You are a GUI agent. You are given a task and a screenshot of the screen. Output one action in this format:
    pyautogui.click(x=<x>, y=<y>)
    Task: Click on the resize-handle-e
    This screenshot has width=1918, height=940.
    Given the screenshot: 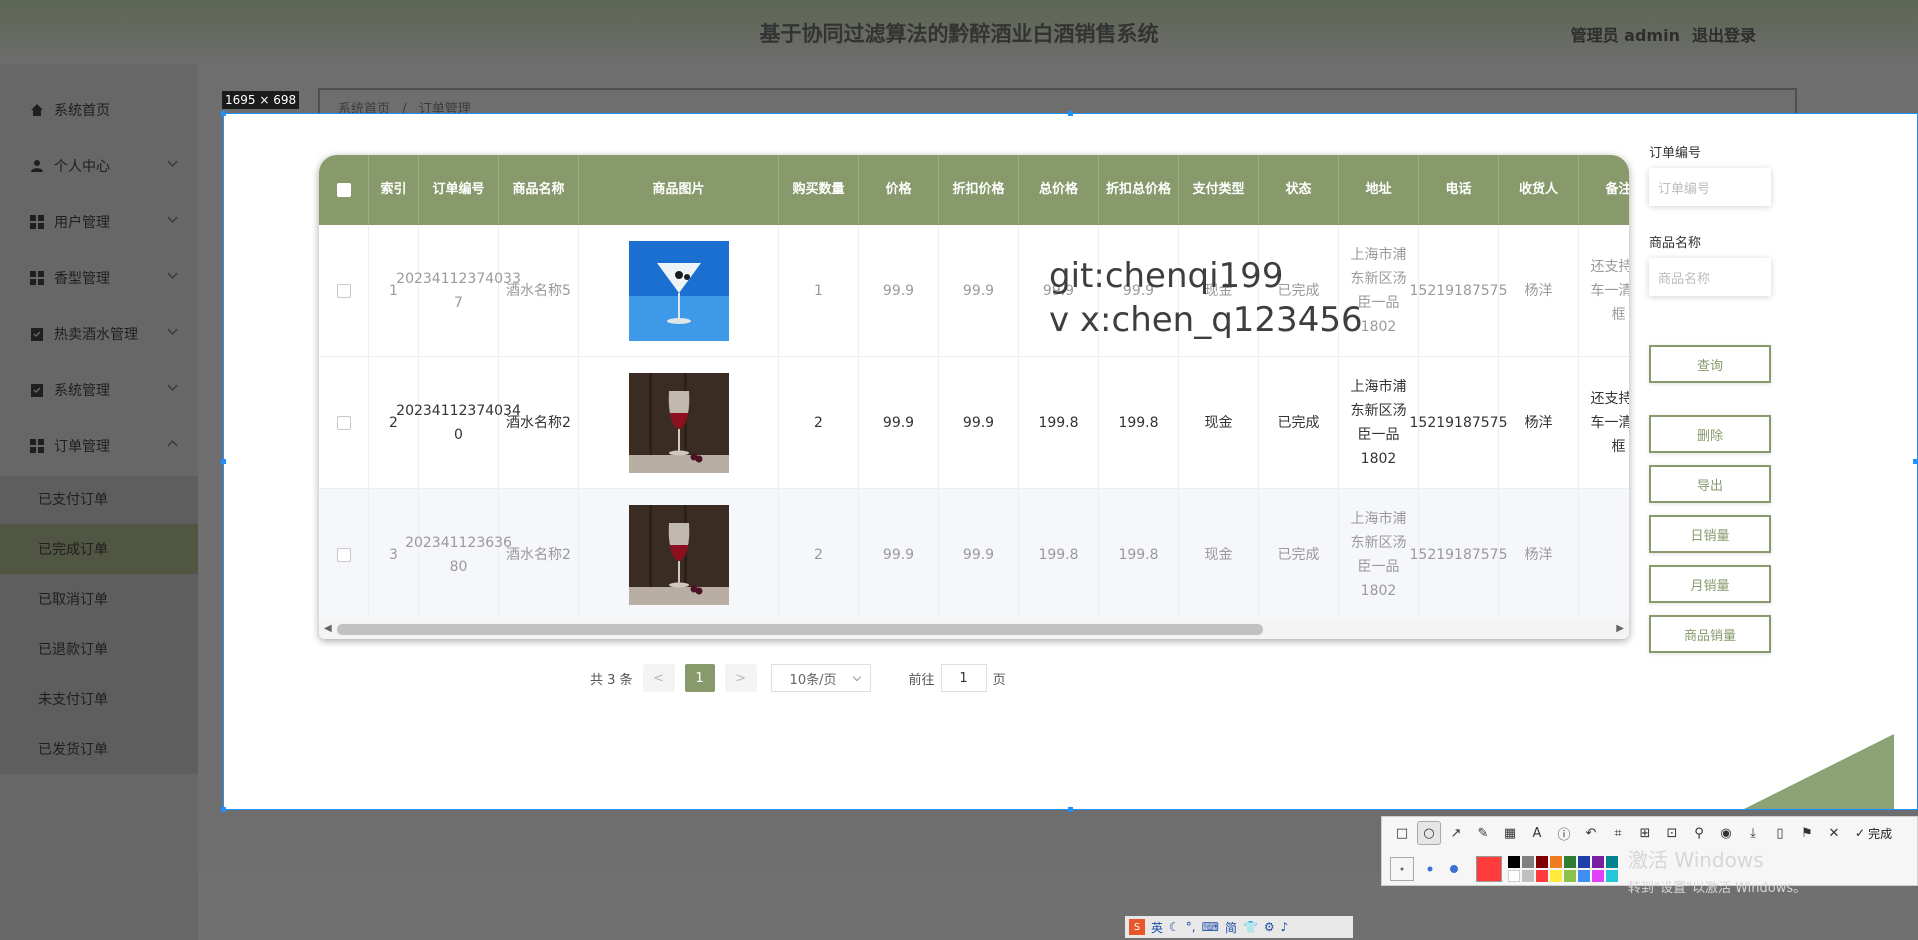 What is the action you would take?
    pyautogui.click(x=1915, y=461)
    